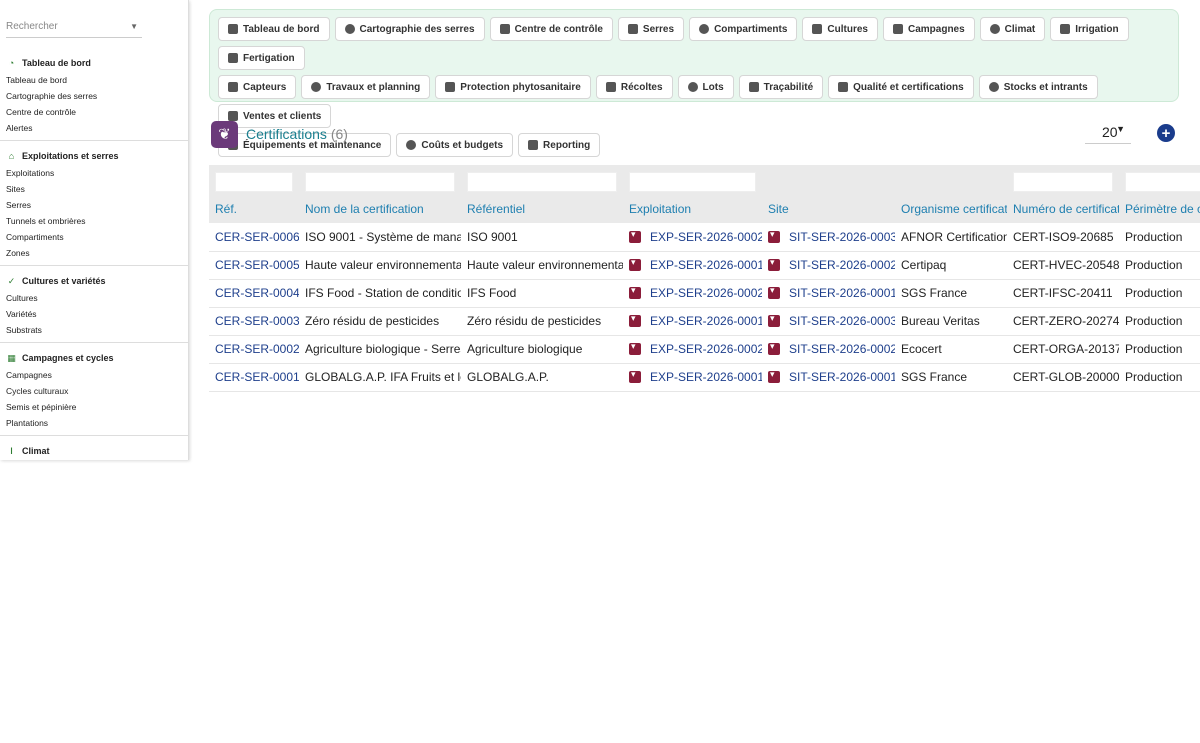 The width and height of the screenshot is (1200, 743). Describe the element at coordinates (94, 375) in the screenshot. I see `sidebar-item-campagnes: Campagnes` at that location.